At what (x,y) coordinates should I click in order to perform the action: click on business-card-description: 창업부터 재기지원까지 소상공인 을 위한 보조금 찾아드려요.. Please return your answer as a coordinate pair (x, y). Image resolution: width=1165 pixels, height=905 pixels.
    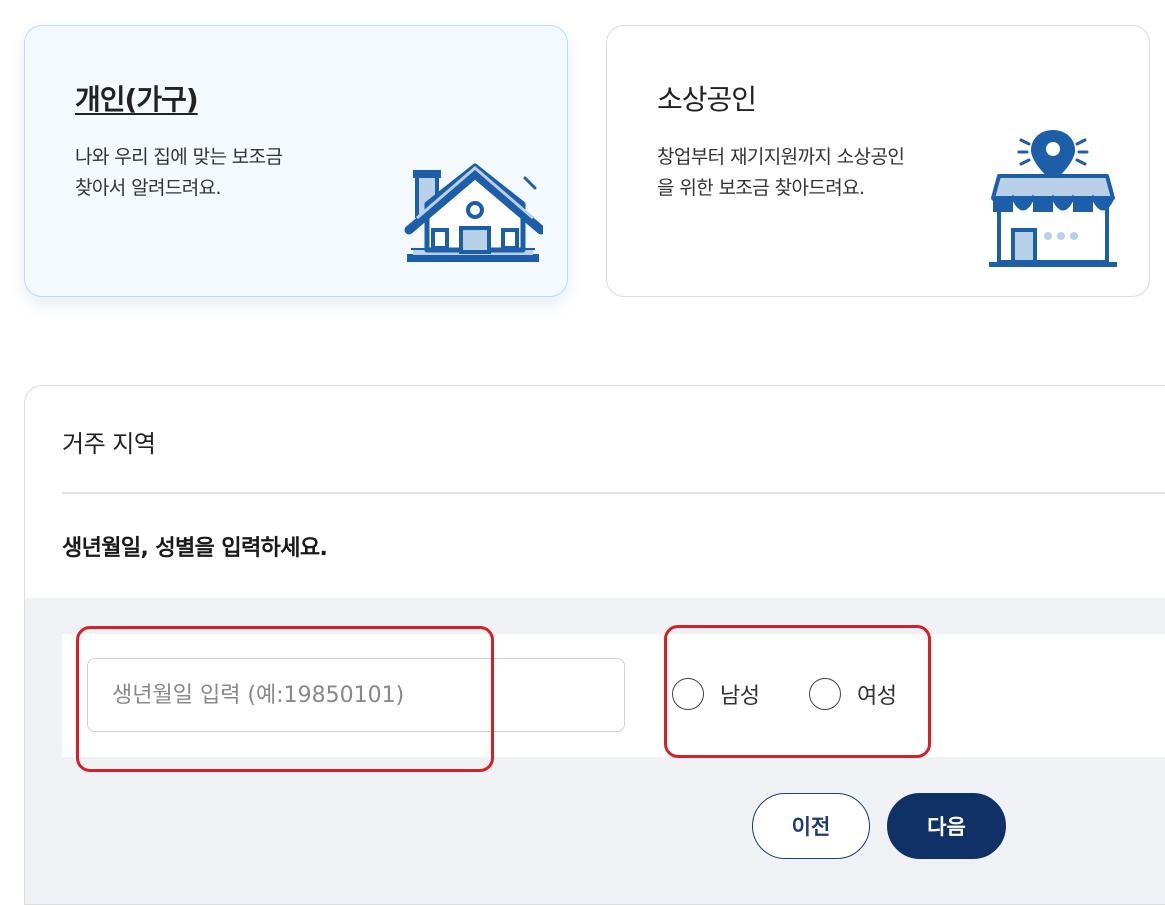
    Looking at the image, I should click on (812, 173).